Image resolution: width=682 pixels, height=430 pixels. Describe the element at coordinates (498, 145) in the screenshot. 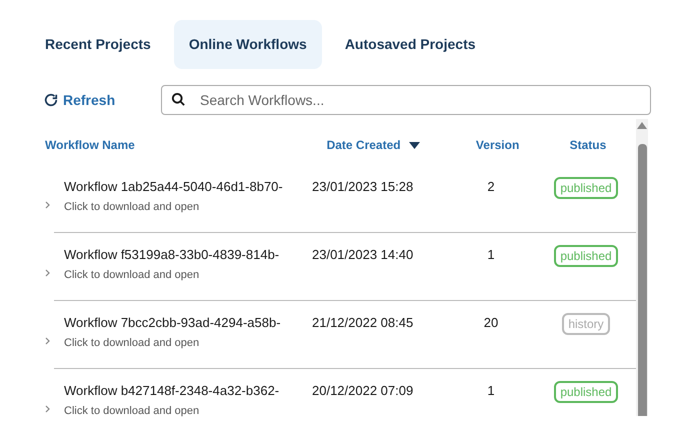

I see `column-header: Version` at that location.